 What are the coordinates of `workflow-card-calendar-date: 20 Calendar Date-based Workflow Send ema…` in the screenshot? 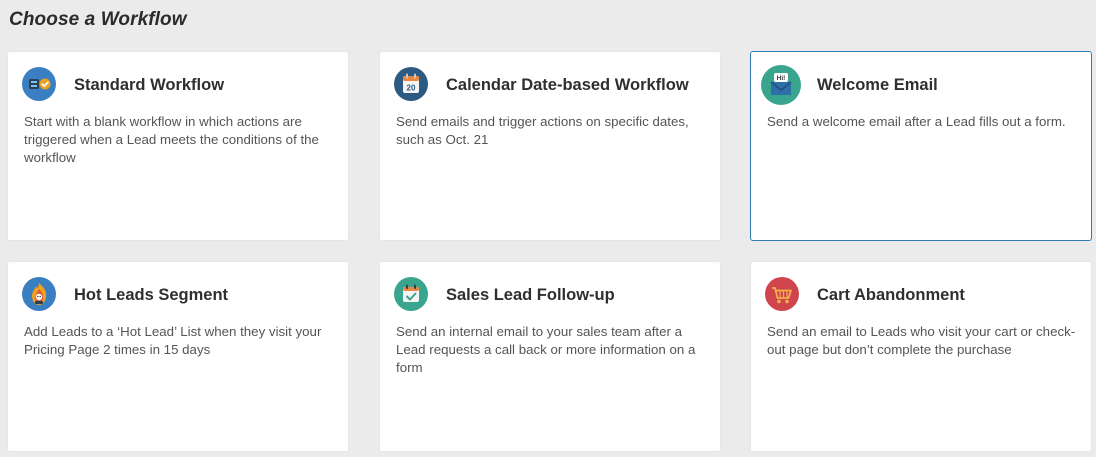 It's located at (550, 146).